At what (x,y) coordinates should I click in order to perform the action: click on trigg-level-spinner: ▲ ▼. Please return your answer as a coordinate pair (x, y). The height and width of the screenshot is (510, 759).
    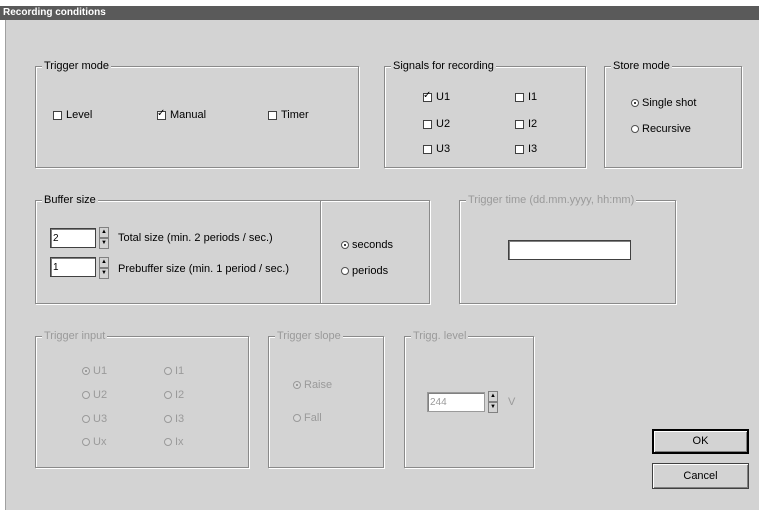
    Looking at the image, I should click on (493, 402).